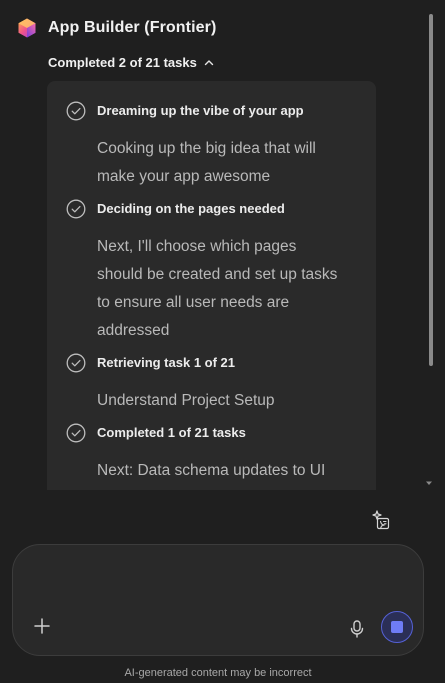 The height and width of the screenshot is (683, 445). What do you see at coordinates (193, 302) in the screenshot?
I see `task-description-line: to ensure all user needs are` at bounding box center [193, 302].